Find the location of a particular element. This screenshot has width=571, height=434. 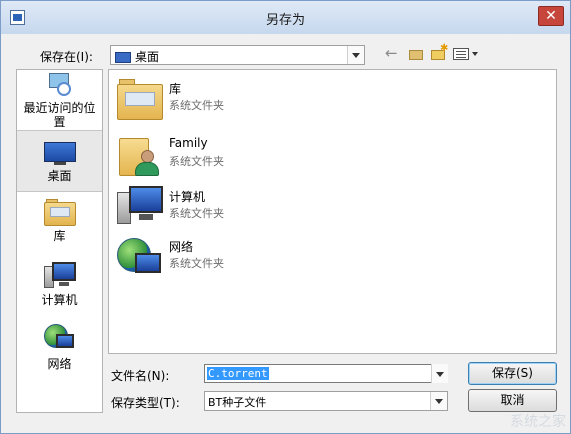

title-bar: 另存为 ✕ is located at coordinates (285, 17).